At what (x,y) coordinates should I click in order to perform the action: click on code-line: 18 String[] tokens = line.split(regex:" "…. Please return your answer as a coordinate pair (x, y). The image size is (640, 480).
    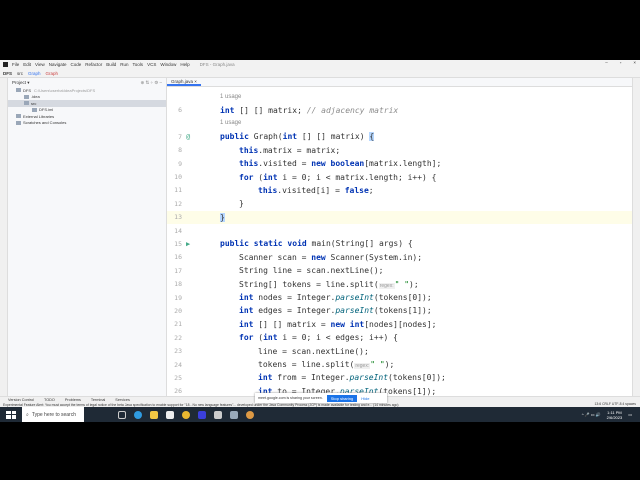
    Looking at the image, I should click on (399, 283).